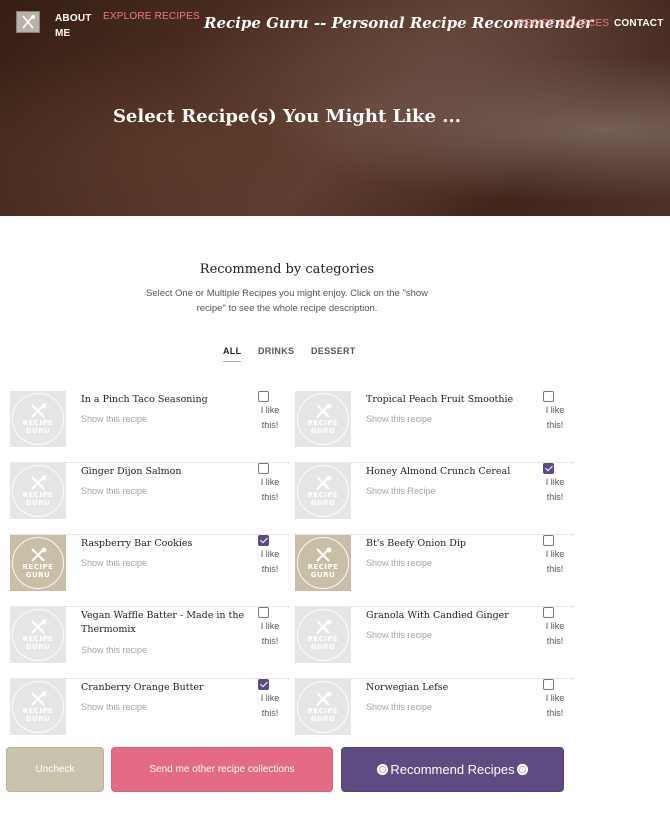 The height and width of the screenshot is (819, 670). I want to click on site-logo, so click(28, 22).